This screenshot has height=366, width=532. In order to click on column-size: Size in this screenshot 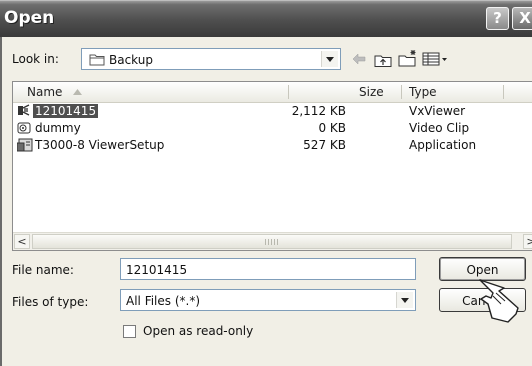, I will do `click(371, 92)`.